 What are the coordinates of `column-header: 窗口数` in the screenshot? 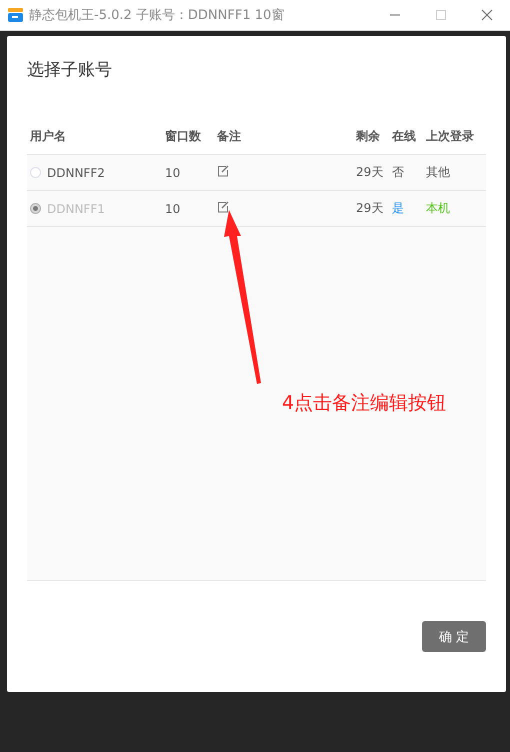 It's located at (183, 136).